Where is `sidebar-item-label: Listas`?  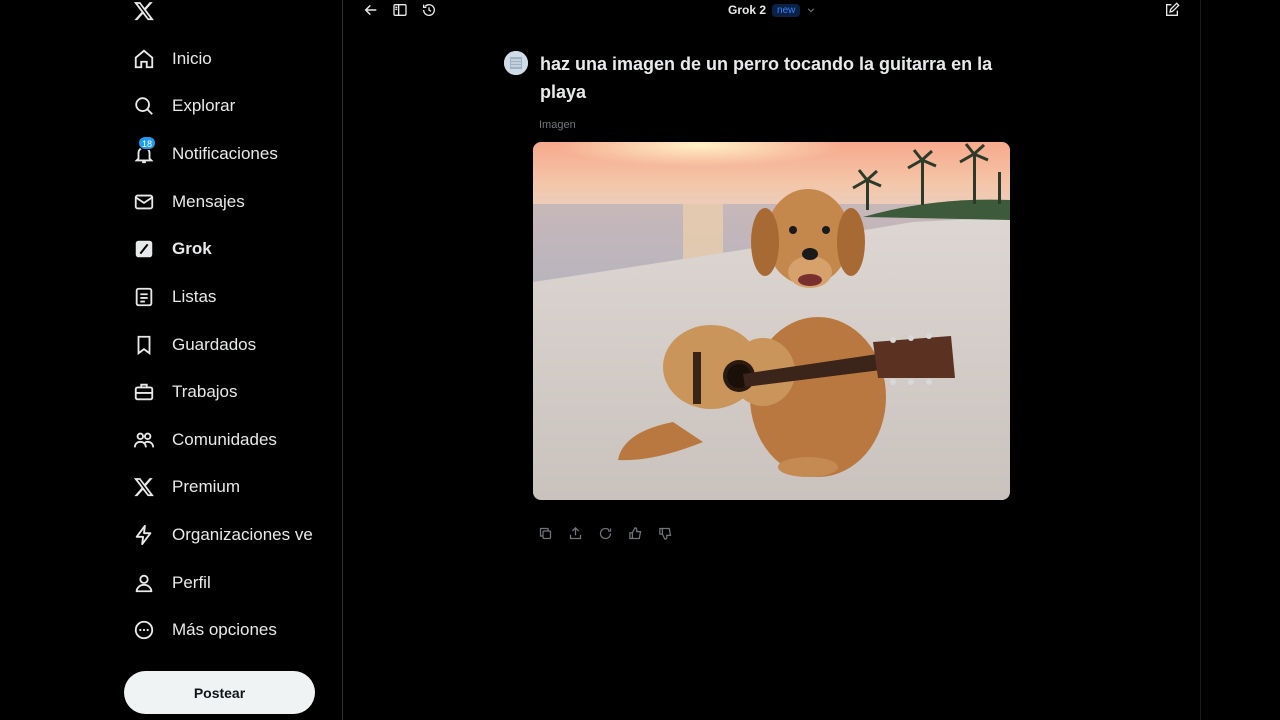 sidebar-item-label: Listas is located at coordinates (194, 296).